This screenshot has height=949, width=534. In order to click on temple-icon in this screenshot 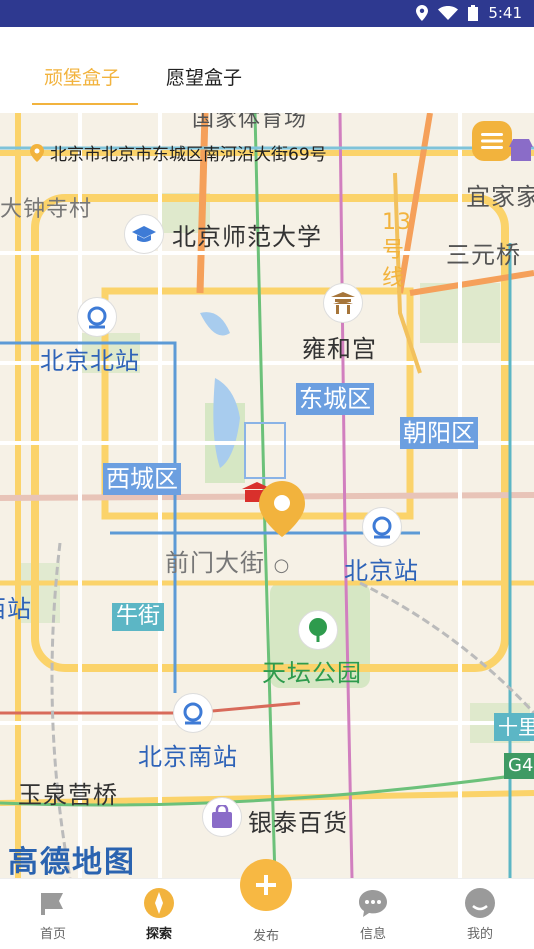, I will do `click(343, 303)`.